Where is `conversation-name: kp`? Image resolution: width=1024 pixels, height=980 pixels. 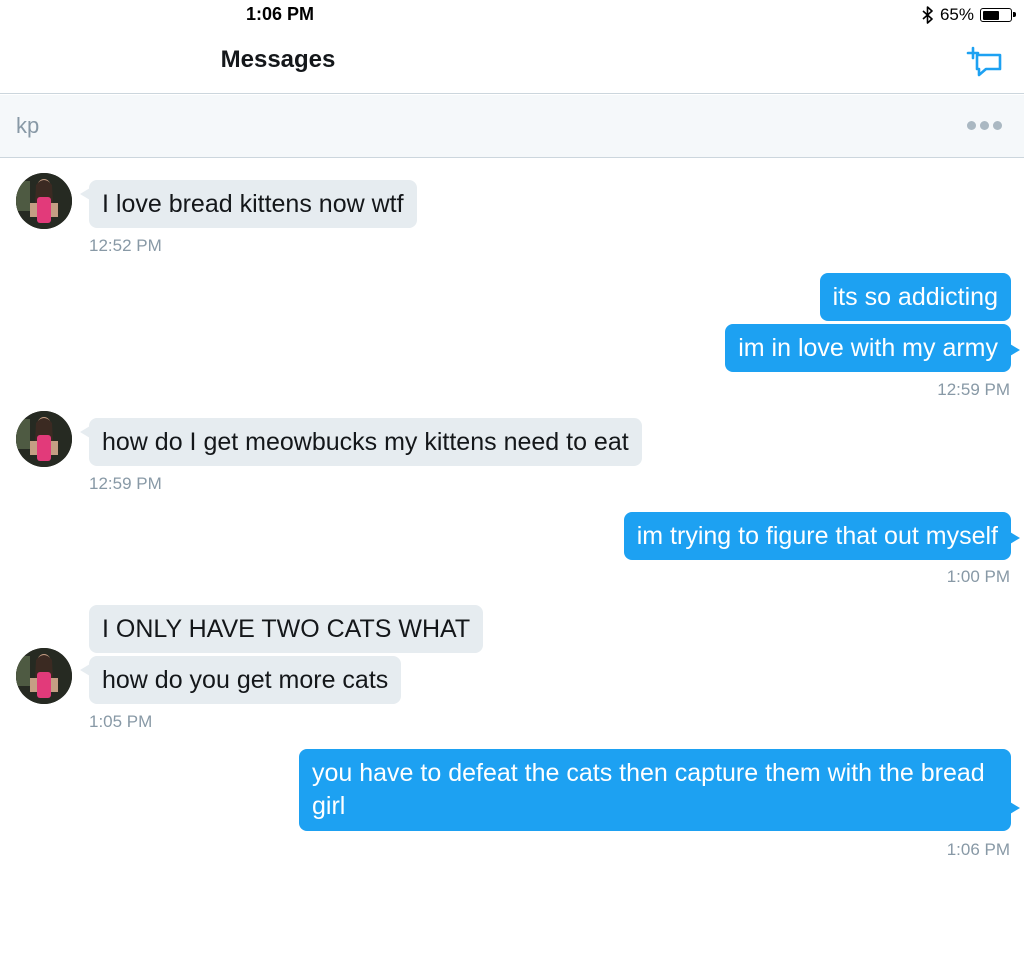 conversation-name: kp is located at coordinates (28, 125).